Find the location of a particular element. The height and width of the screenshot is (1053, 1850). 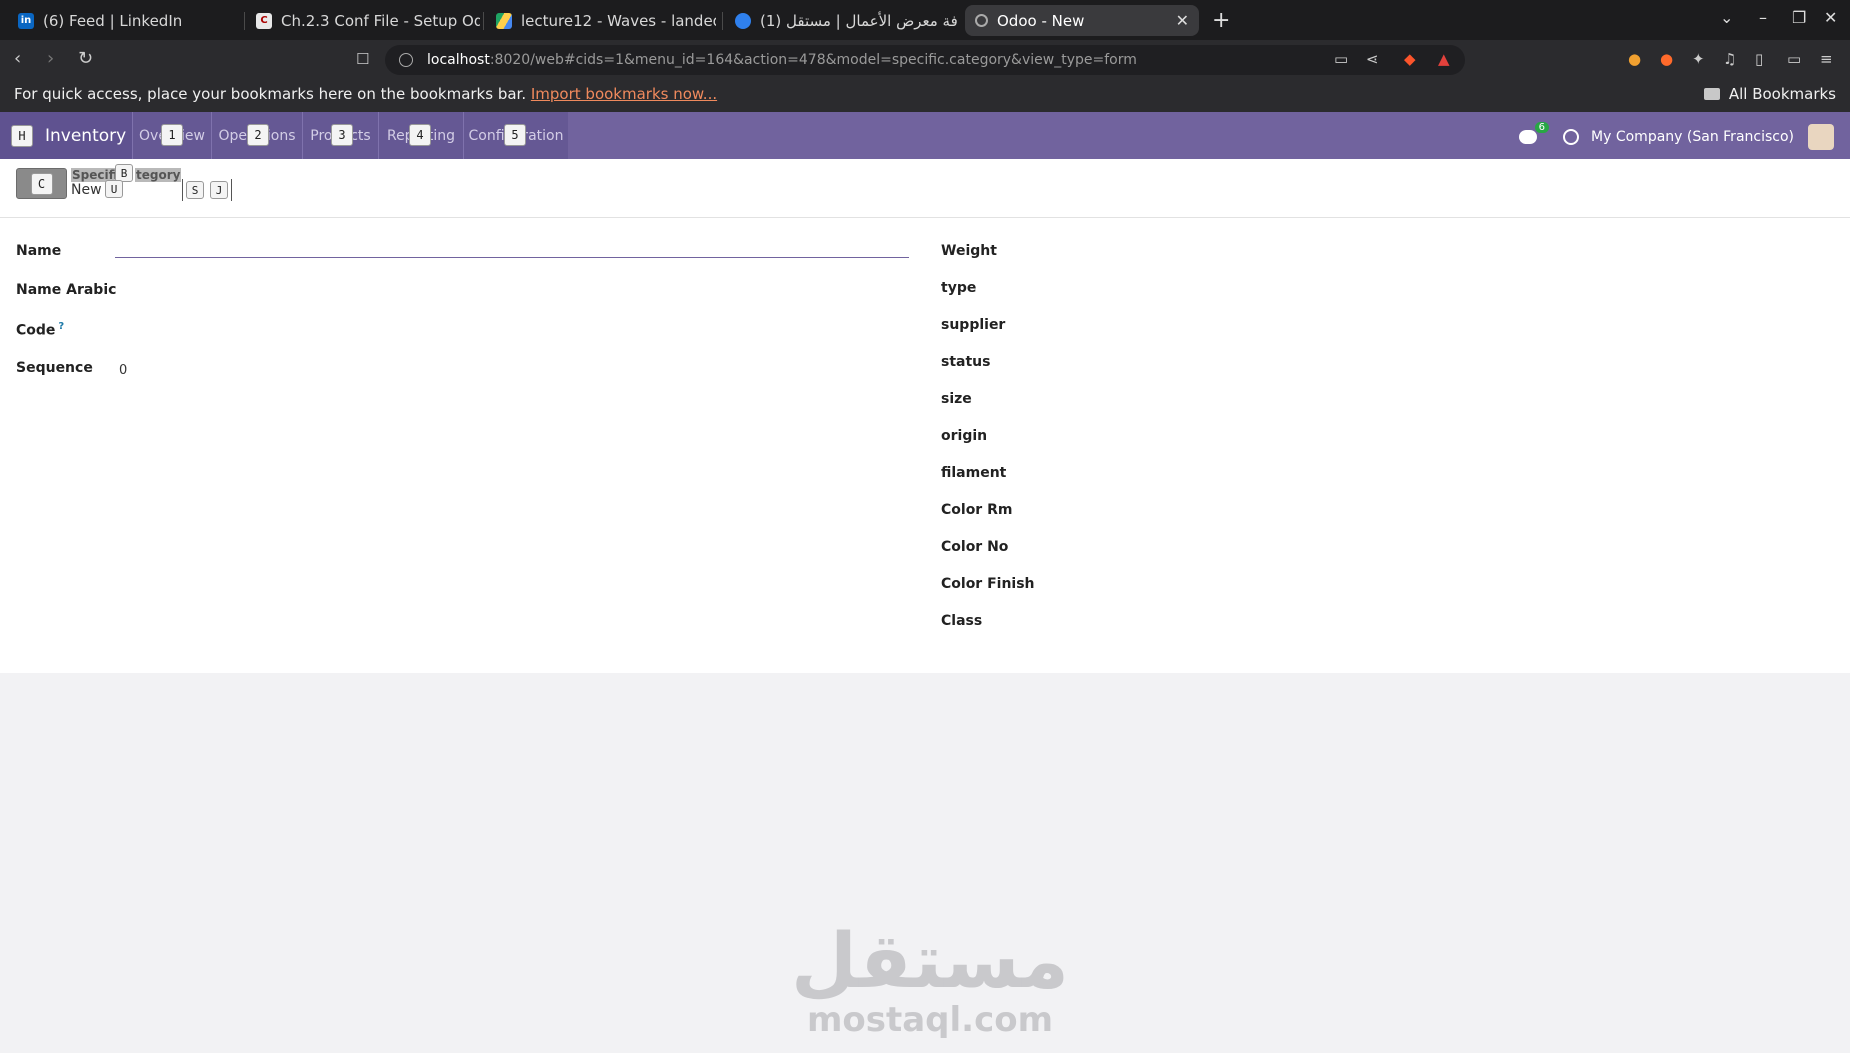

tab-lecture12: lecture12 - Waves - landed co is located at coordinates (601, 20).